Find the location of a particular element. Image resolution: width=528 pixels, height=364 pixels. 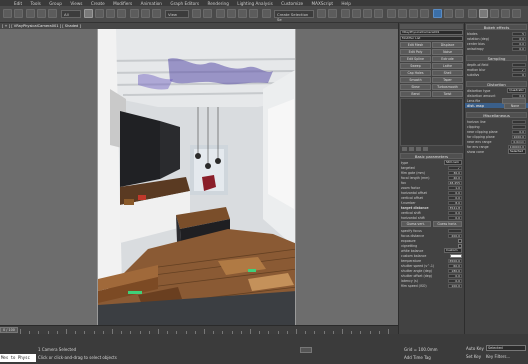

menu-item-rendering: Rendering is located at coordinates (218, 3).